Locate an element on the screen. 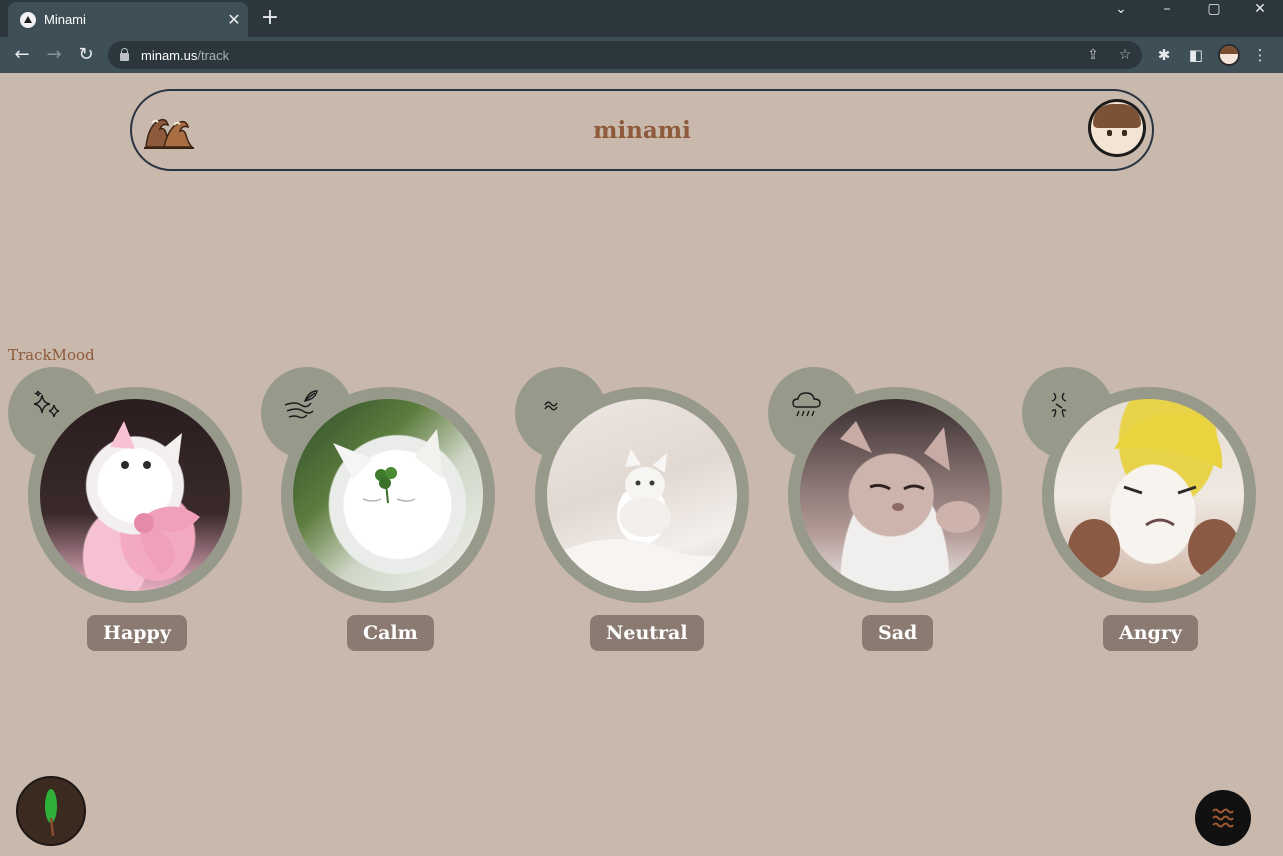  waves-button is located at coordinates (1223, 818).